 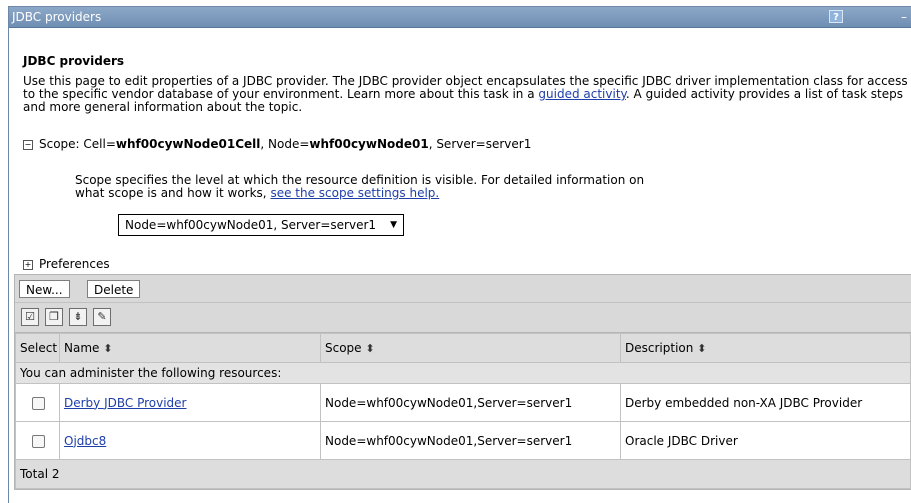 I want to click on row-description-cell: Derby embedded non-XA JDBC Provider, so click(x=765, y=402).